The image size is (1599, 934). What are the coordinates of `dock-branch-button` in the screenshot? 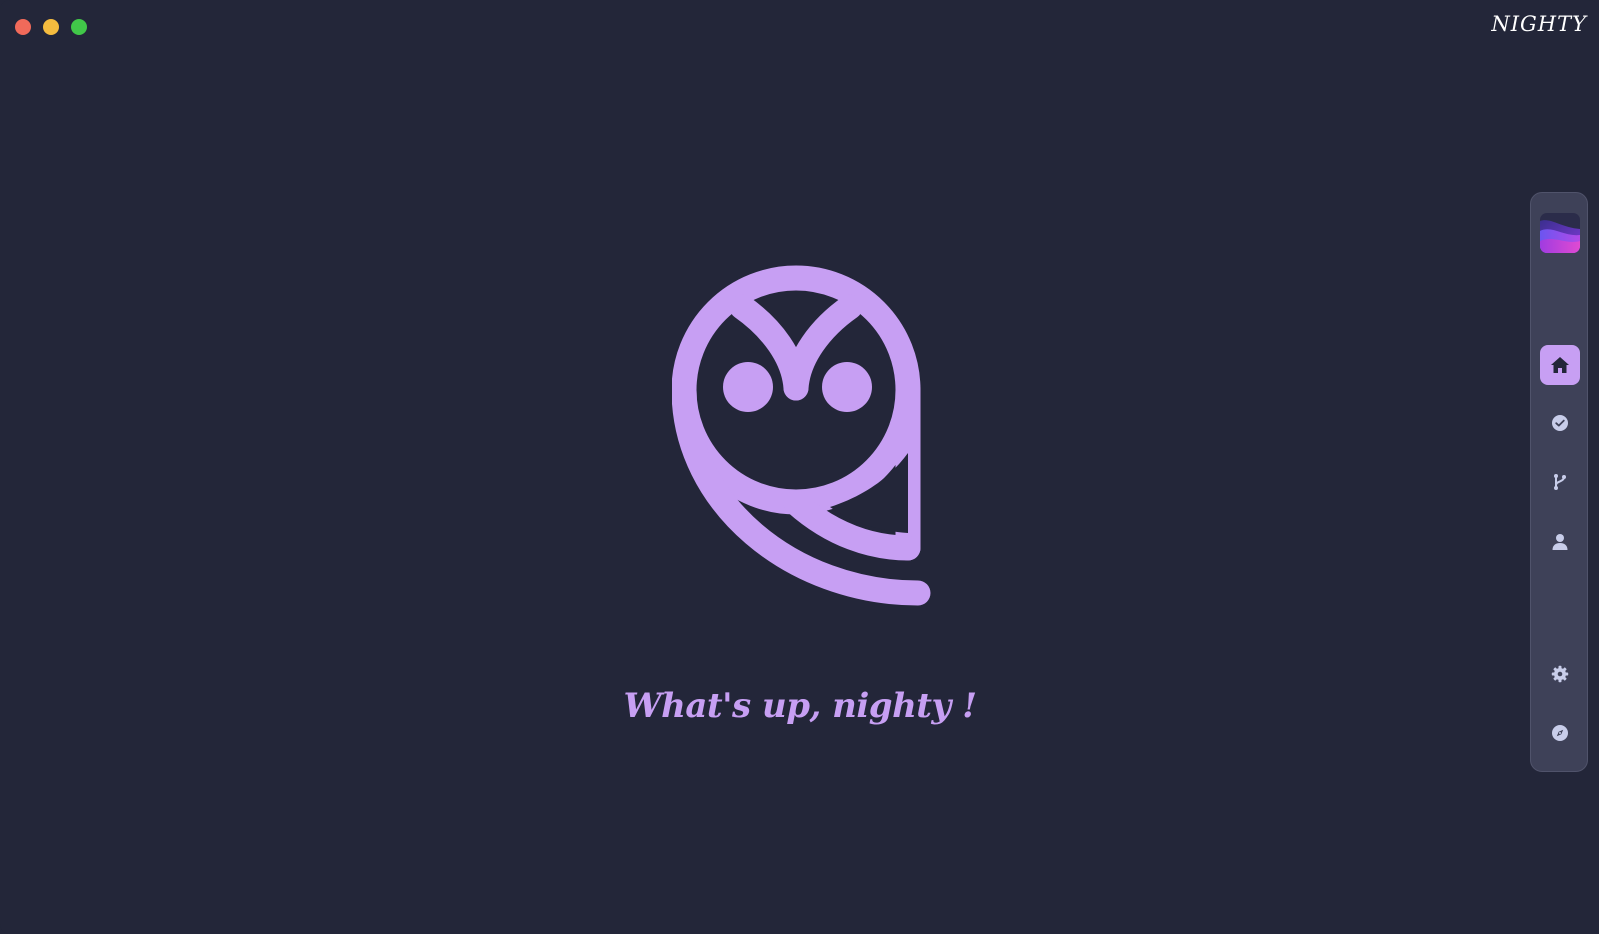 It's located at (1560, 482).